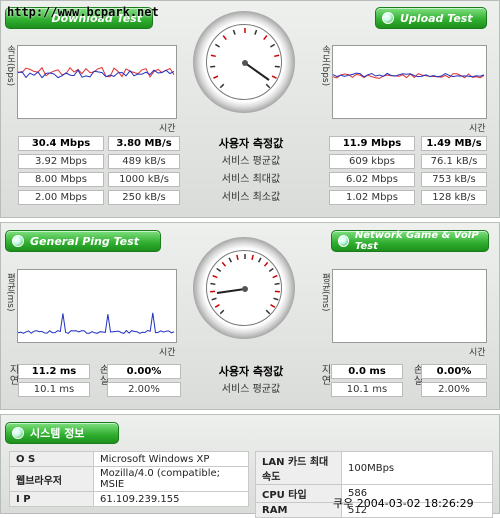 This screenshot has width=500, height=518. I want to click on download-axis-label: 속도(bps), so click(10, 65).